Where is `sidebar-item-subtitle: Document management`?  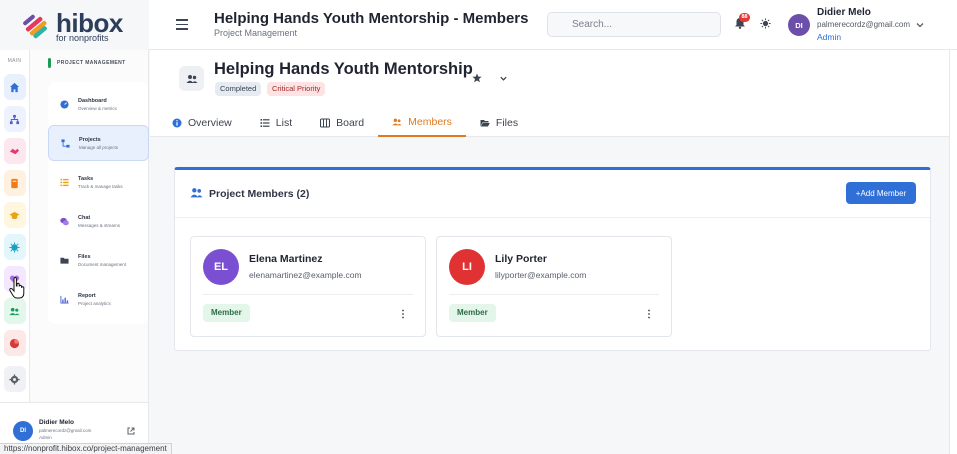
sidebar-item-subtitle: Document management is located at coordinates (102, 264).